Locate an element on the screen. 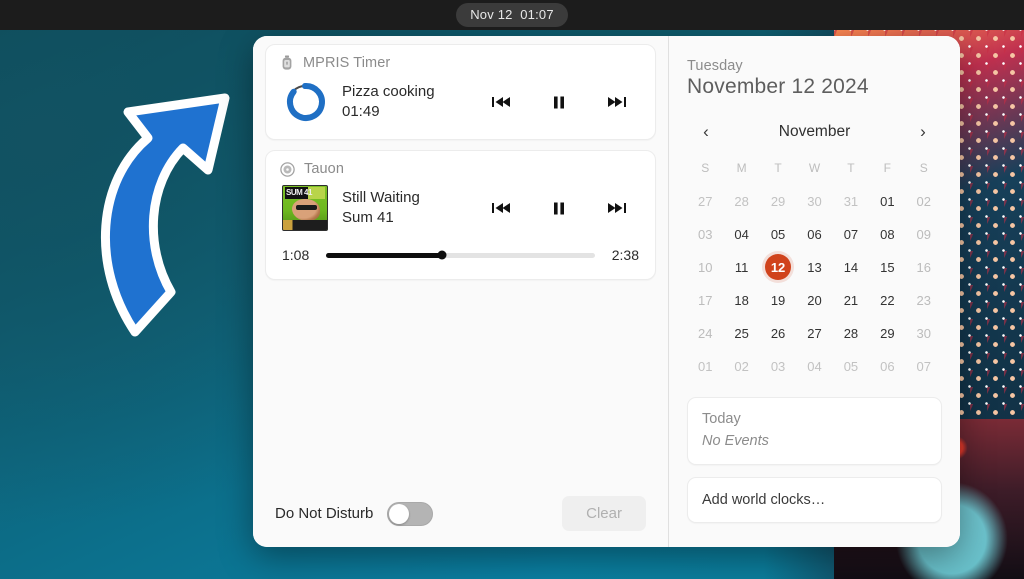  calendar-day: 19 is located at coordinates (778, 300).